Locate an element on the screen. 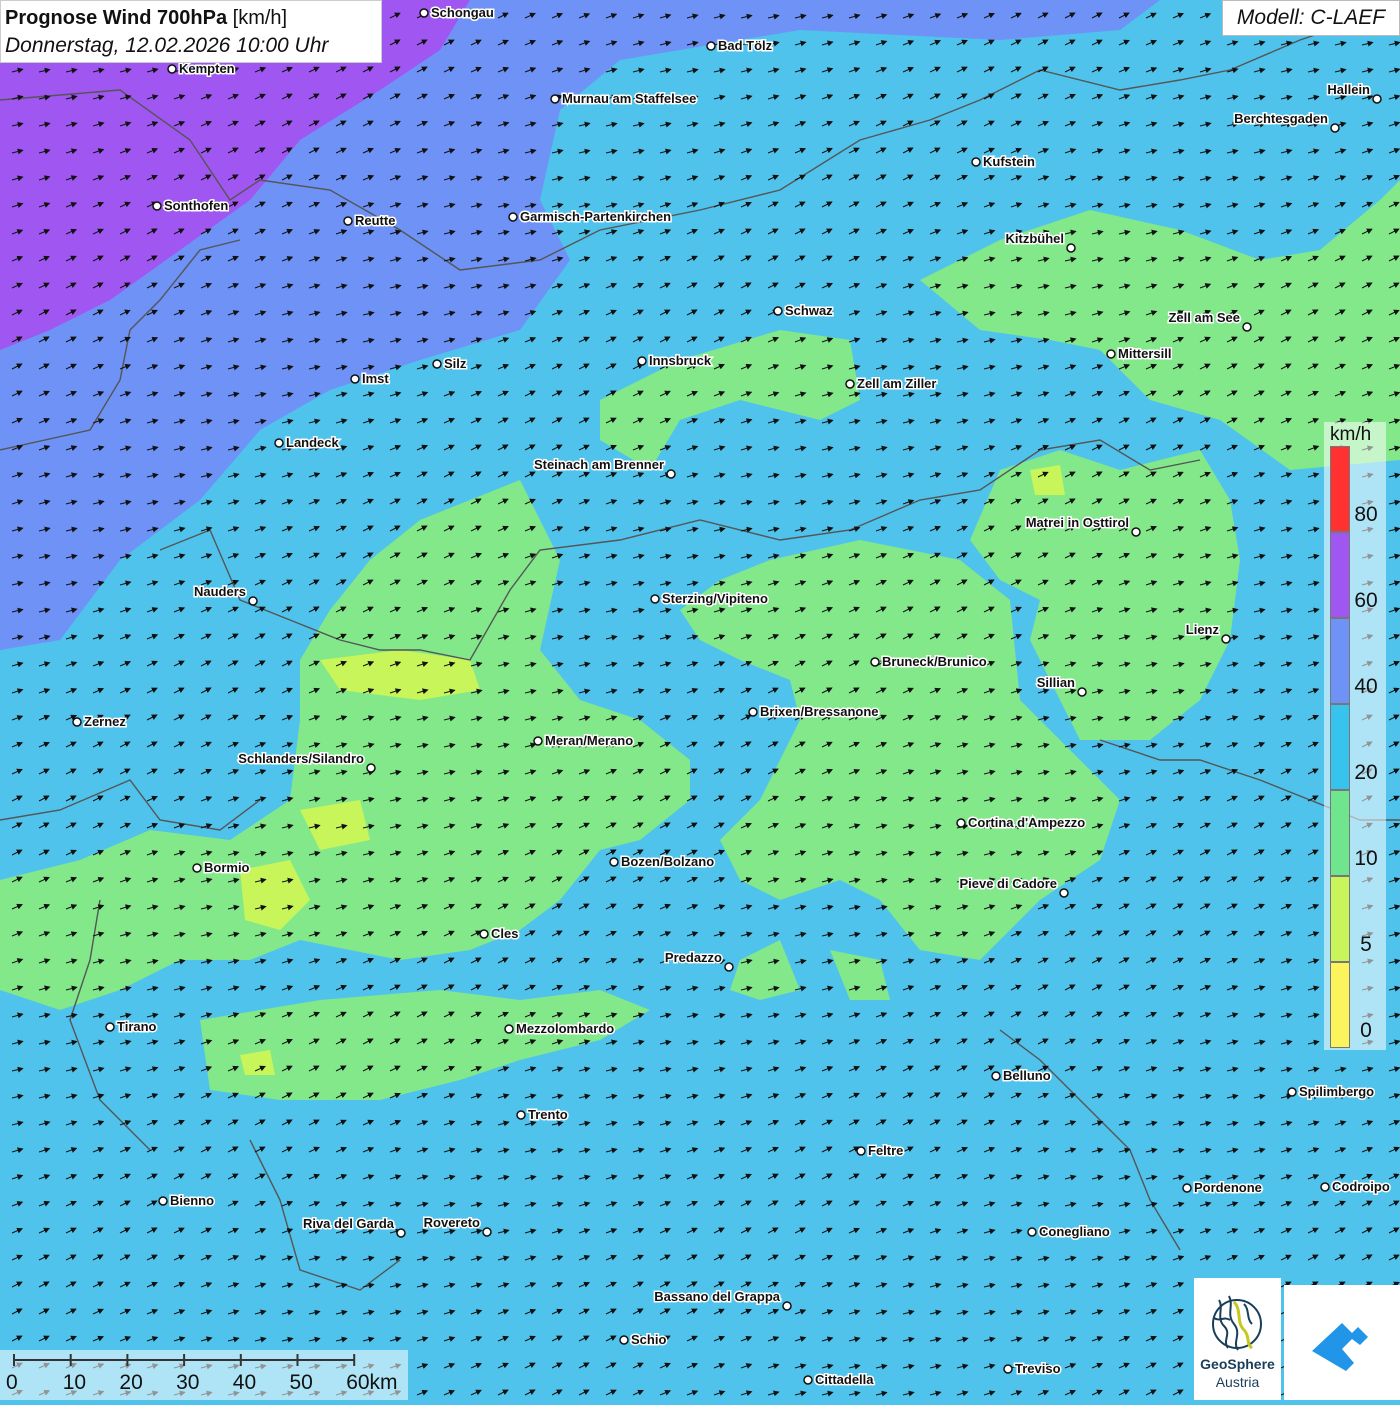  city-label: Schwaz is located at coordinates (809, 310).